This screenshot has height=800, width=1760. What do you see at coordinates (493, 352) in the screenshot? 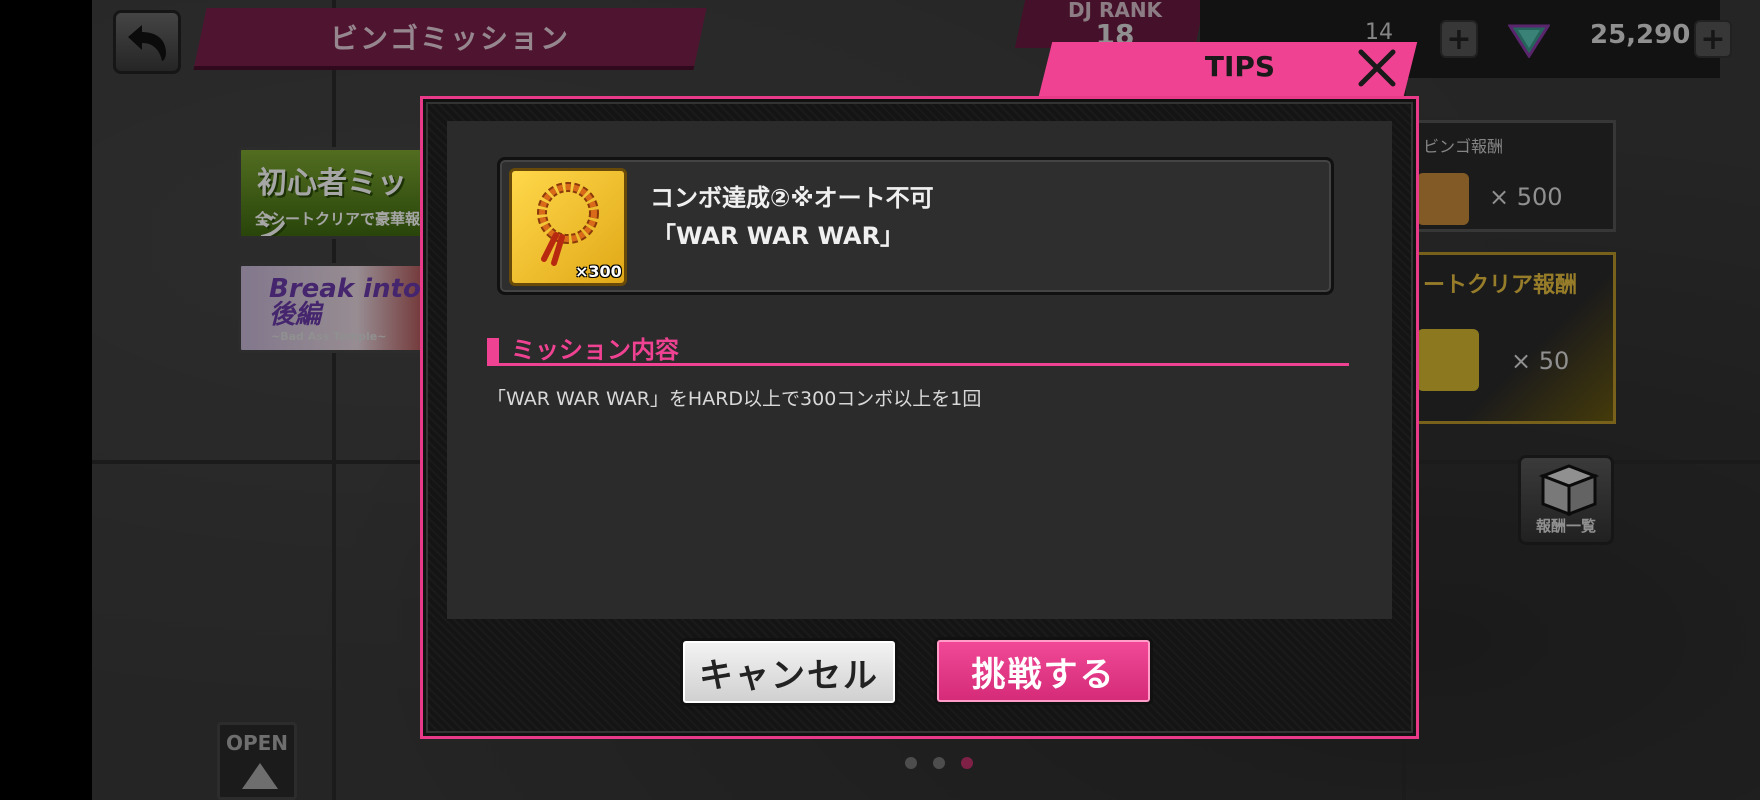
I see `section-marker` at bounding box center [493, 352].